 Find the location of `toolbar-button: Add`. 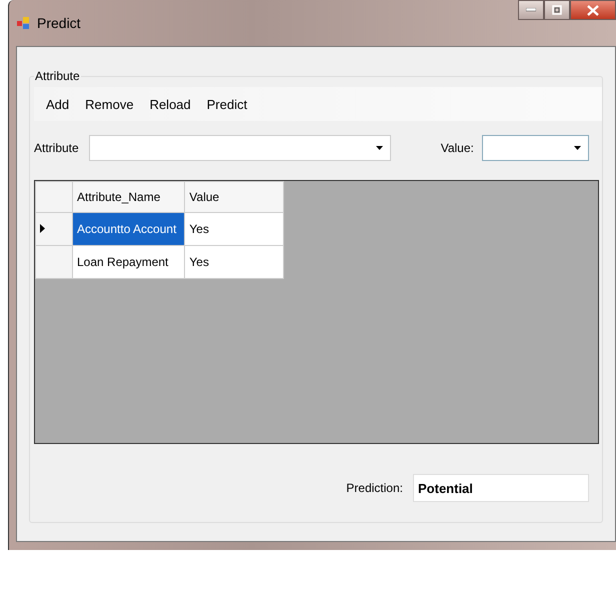

toolbar-button: Add is located at coordinates (58, 104).